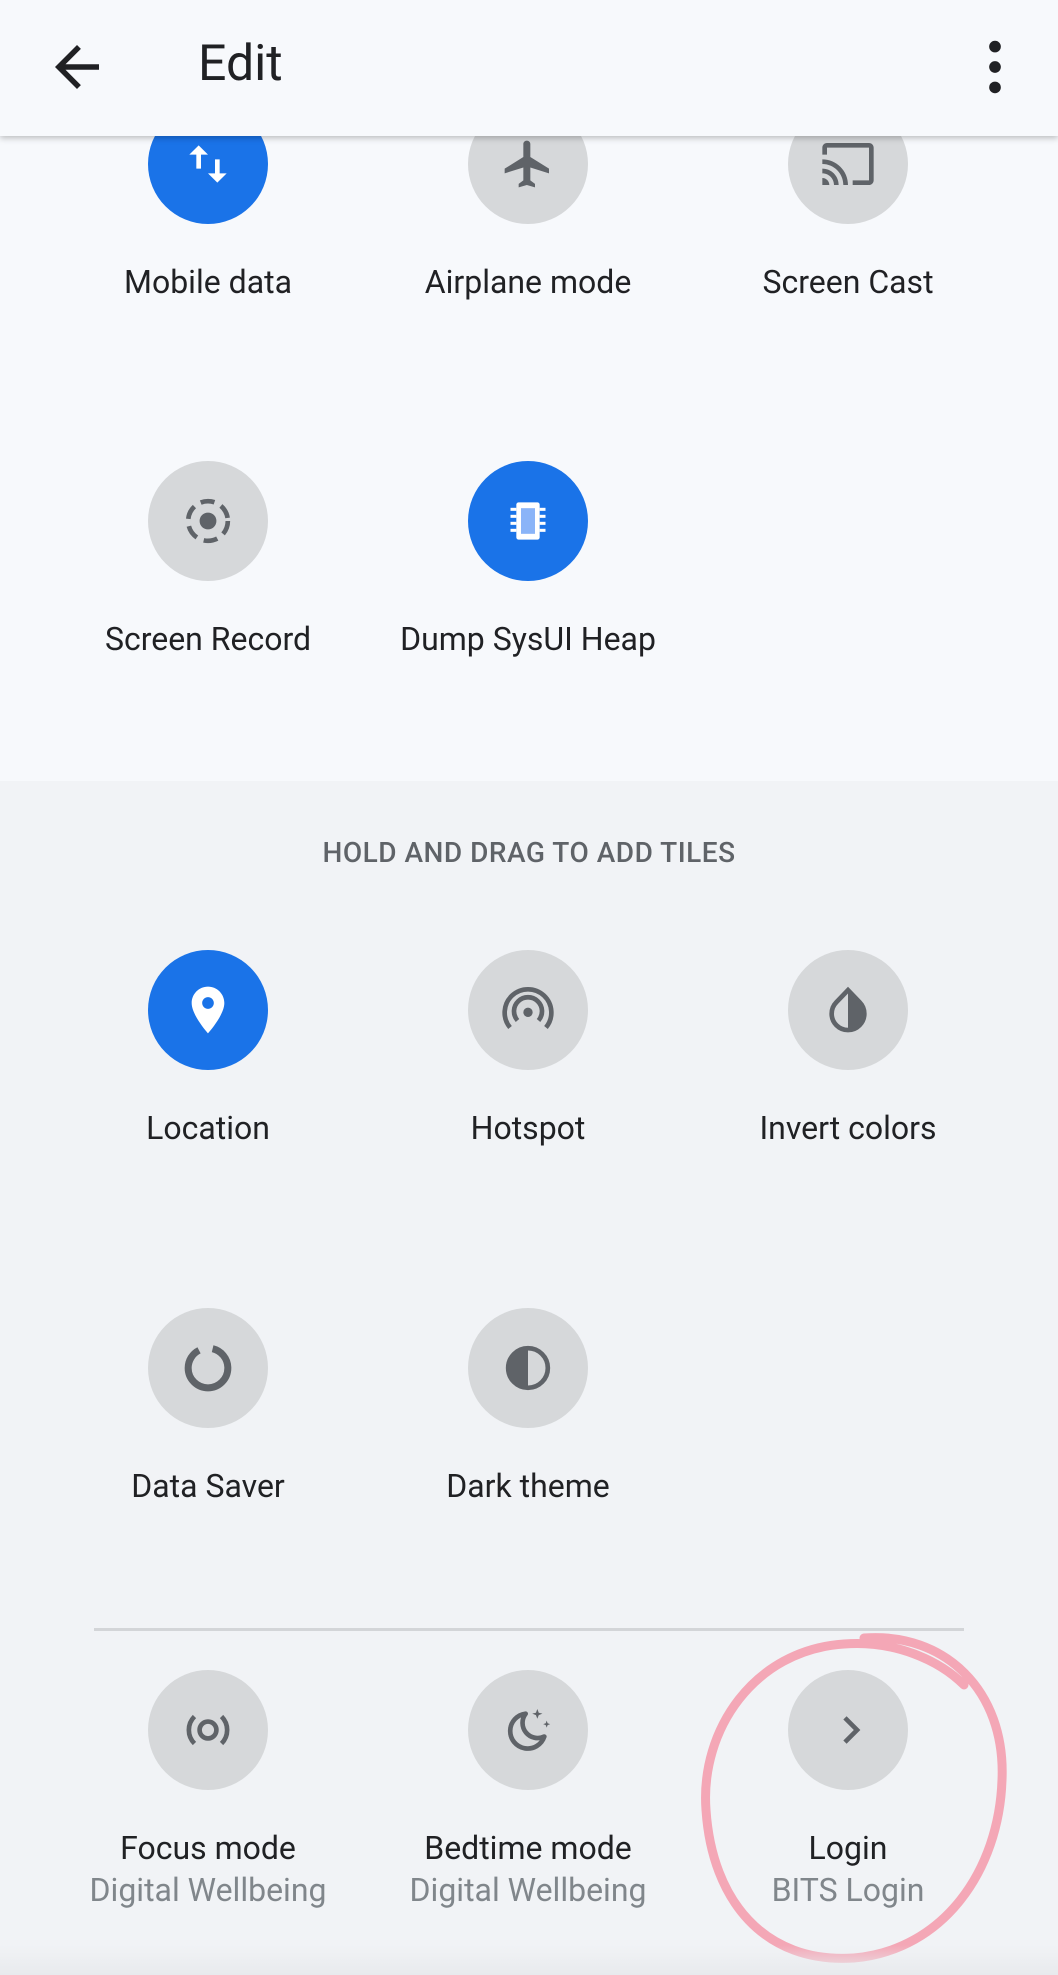 Image resolution: width=1058 pixels, height=1975 pixels. What do you see at coordinates (526, 164) in the screenshot?
I see `airplane-icon` at bounding box center [526, 164].